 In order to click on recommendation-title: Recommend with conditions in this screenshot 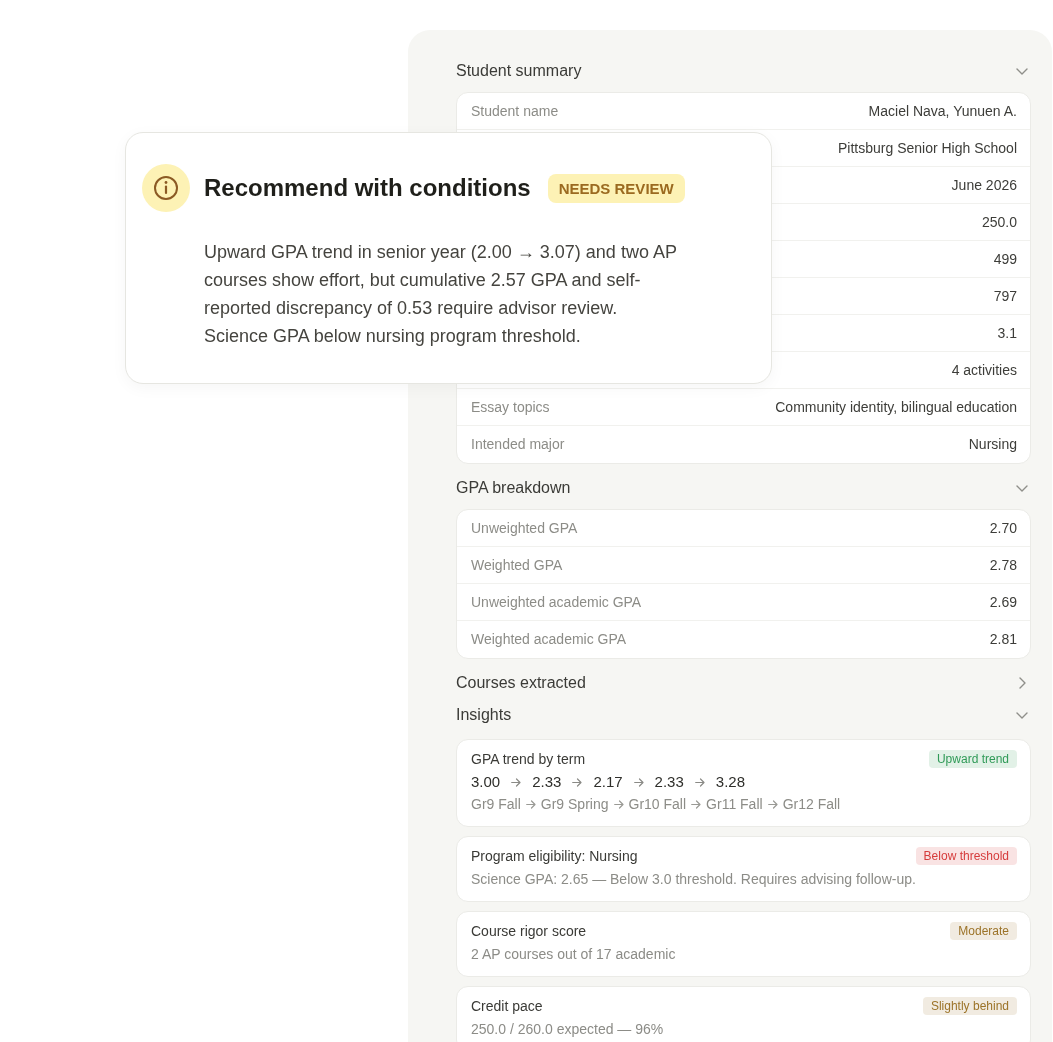, I will do `click(367, 188)`.